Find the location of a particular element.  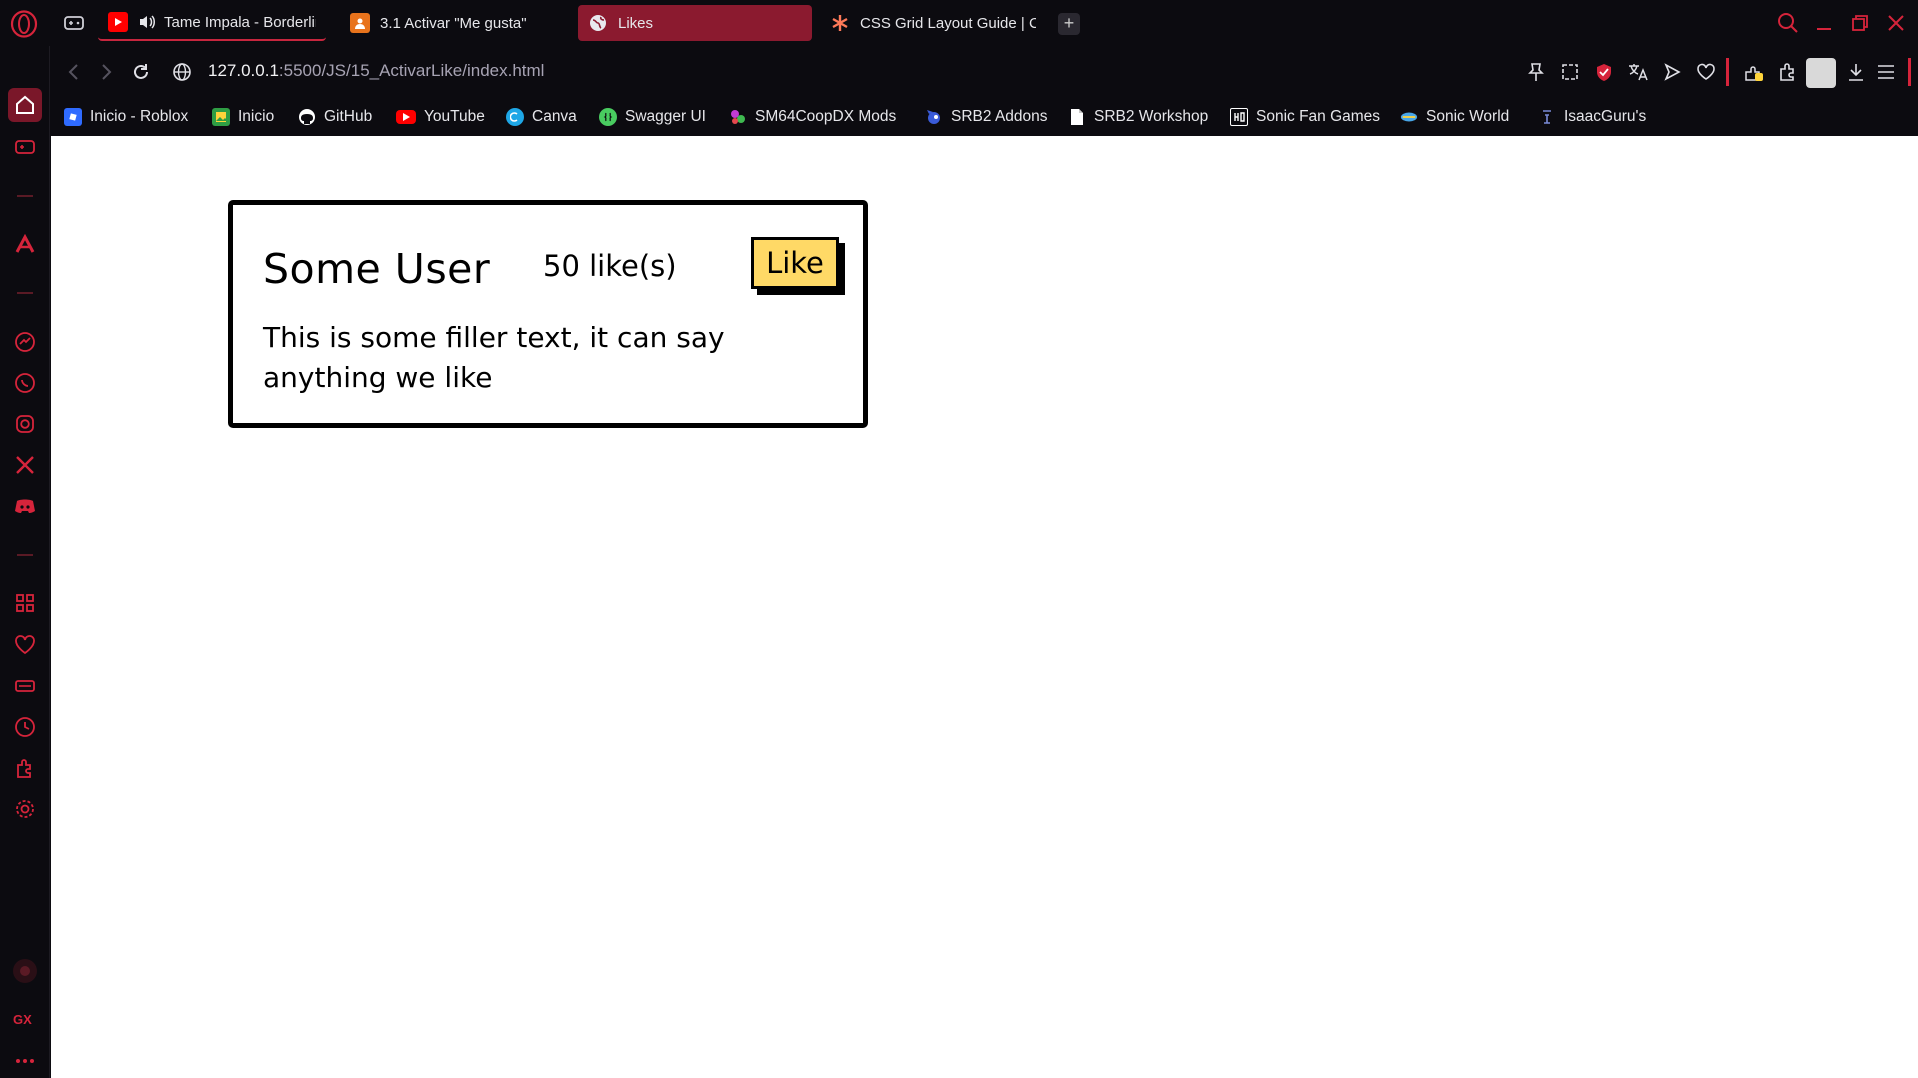

page-icon is located at coordinates (1077, 117).